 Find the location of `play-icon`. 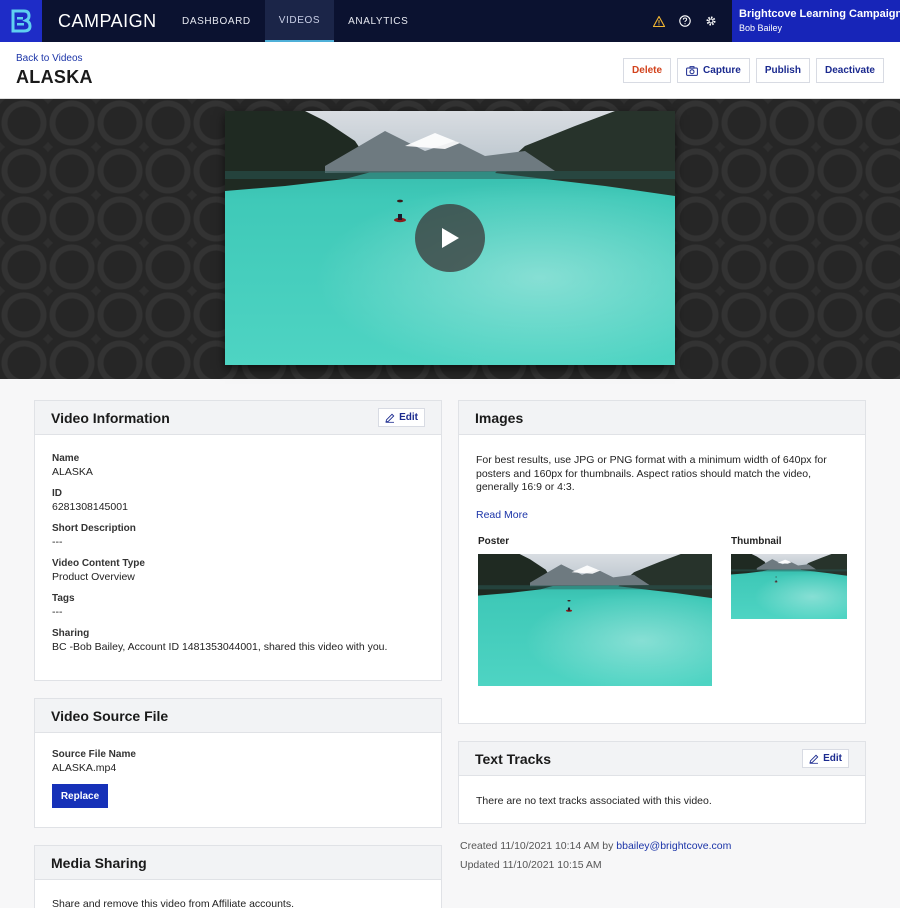

play-icon is located at coordinates (450, 238).